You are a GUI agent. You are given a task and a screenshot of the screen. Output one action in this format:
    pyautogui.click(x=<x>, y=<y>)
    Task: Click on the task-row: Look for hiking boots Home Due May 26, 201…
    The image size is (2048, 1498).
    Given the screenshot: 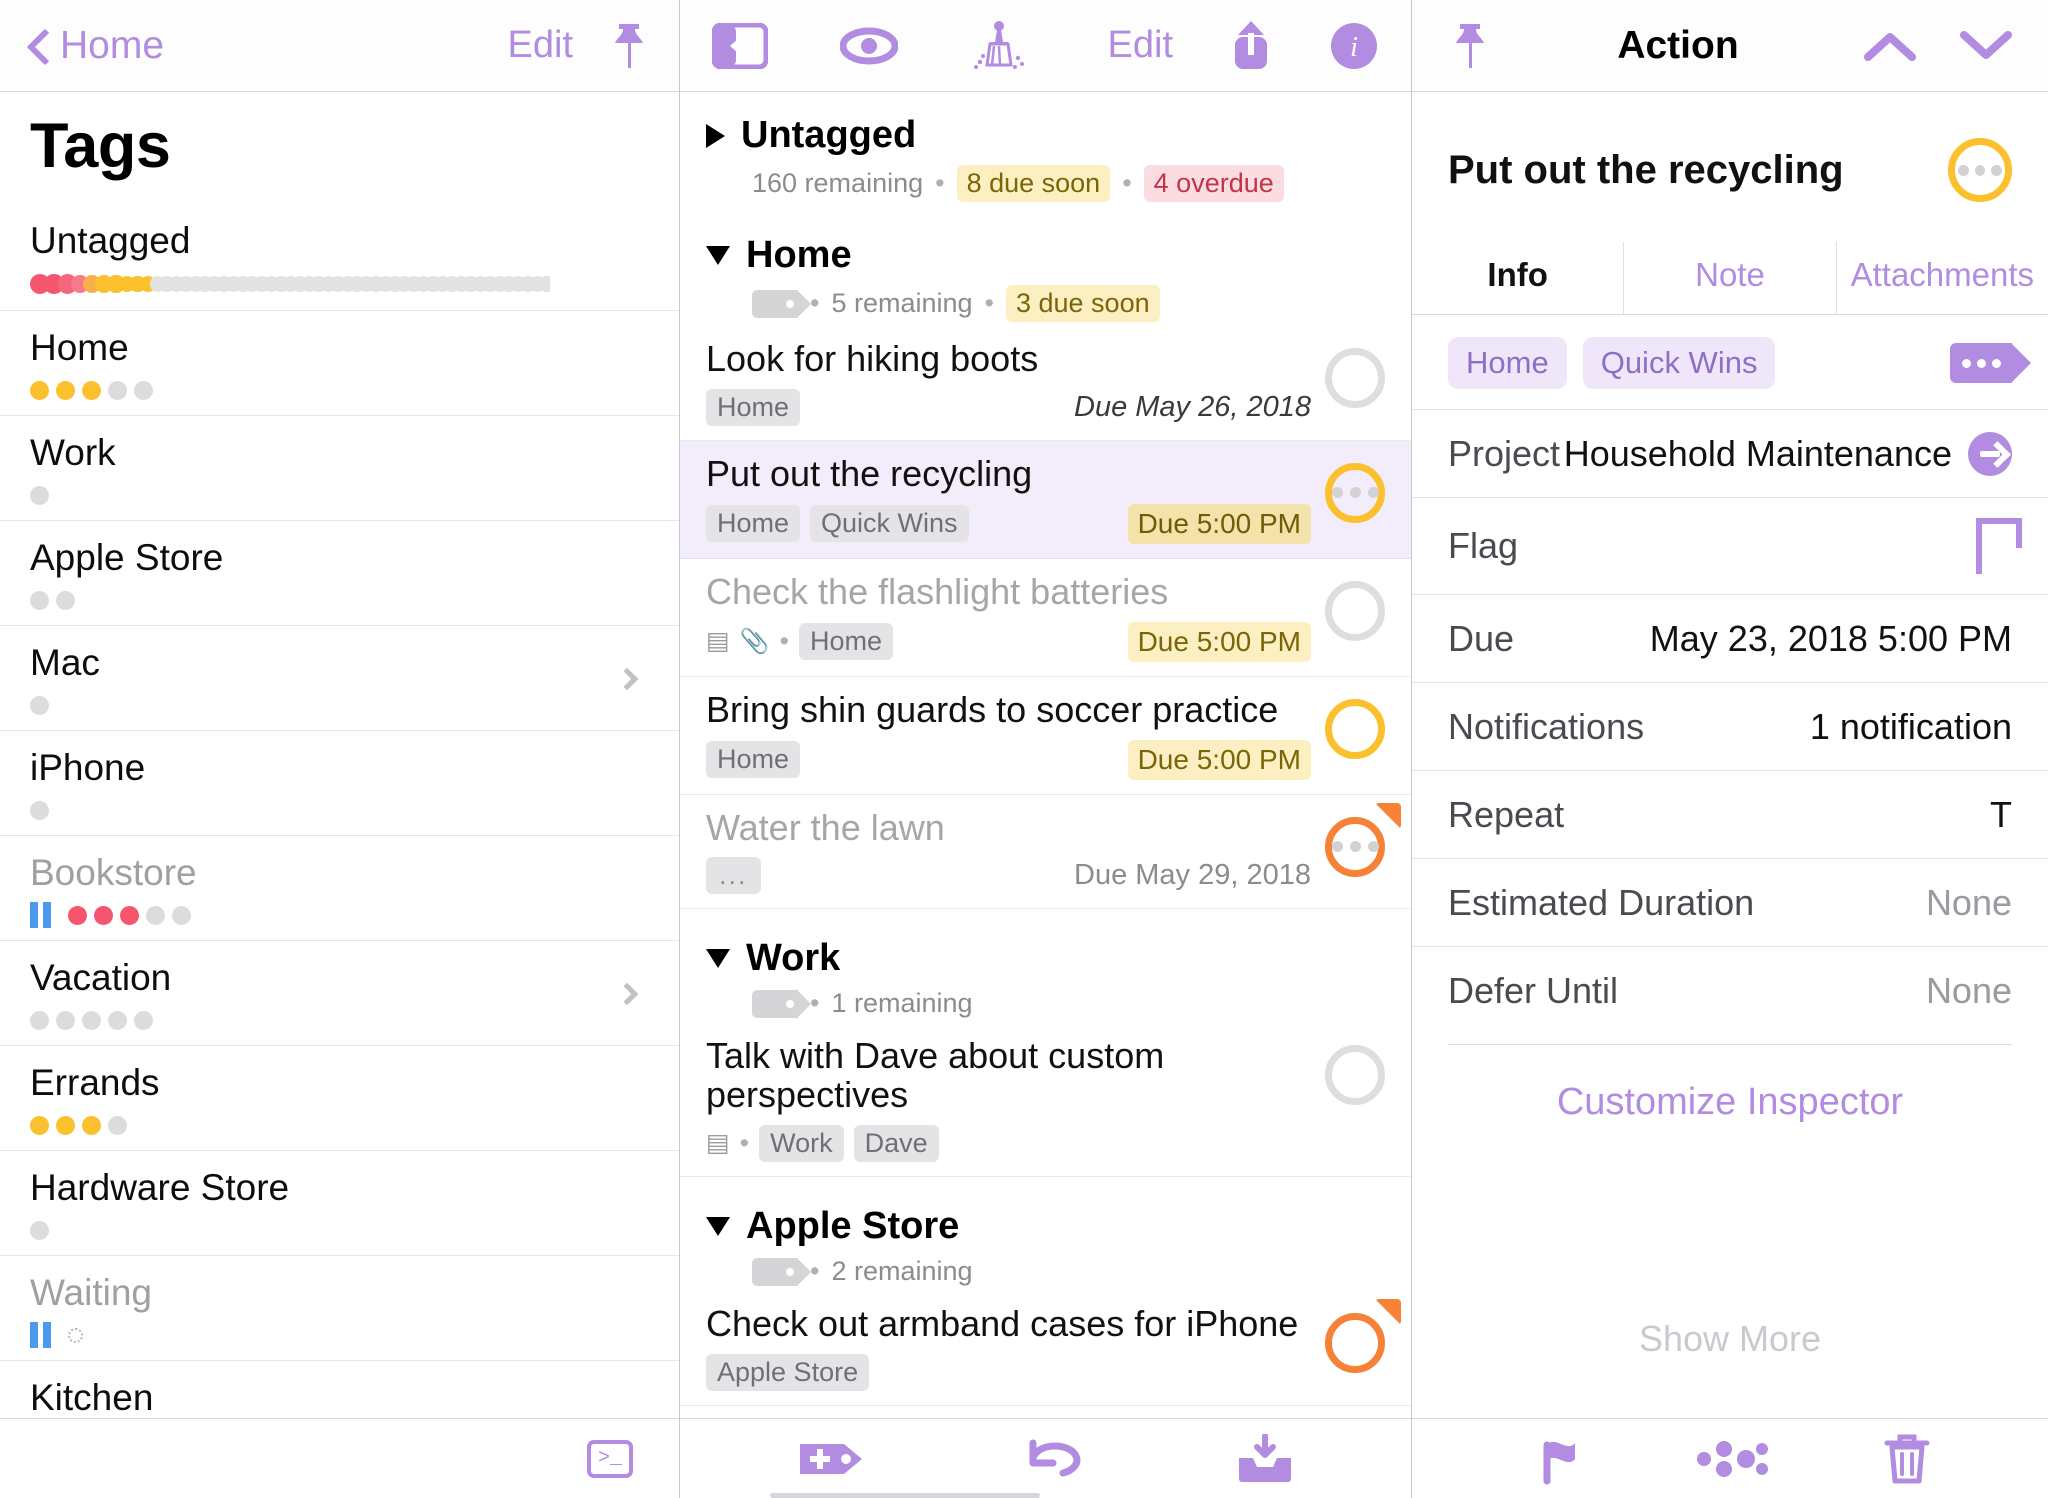 What is the action you would take?
    pyautogui.click(x=1045, y=383)
    